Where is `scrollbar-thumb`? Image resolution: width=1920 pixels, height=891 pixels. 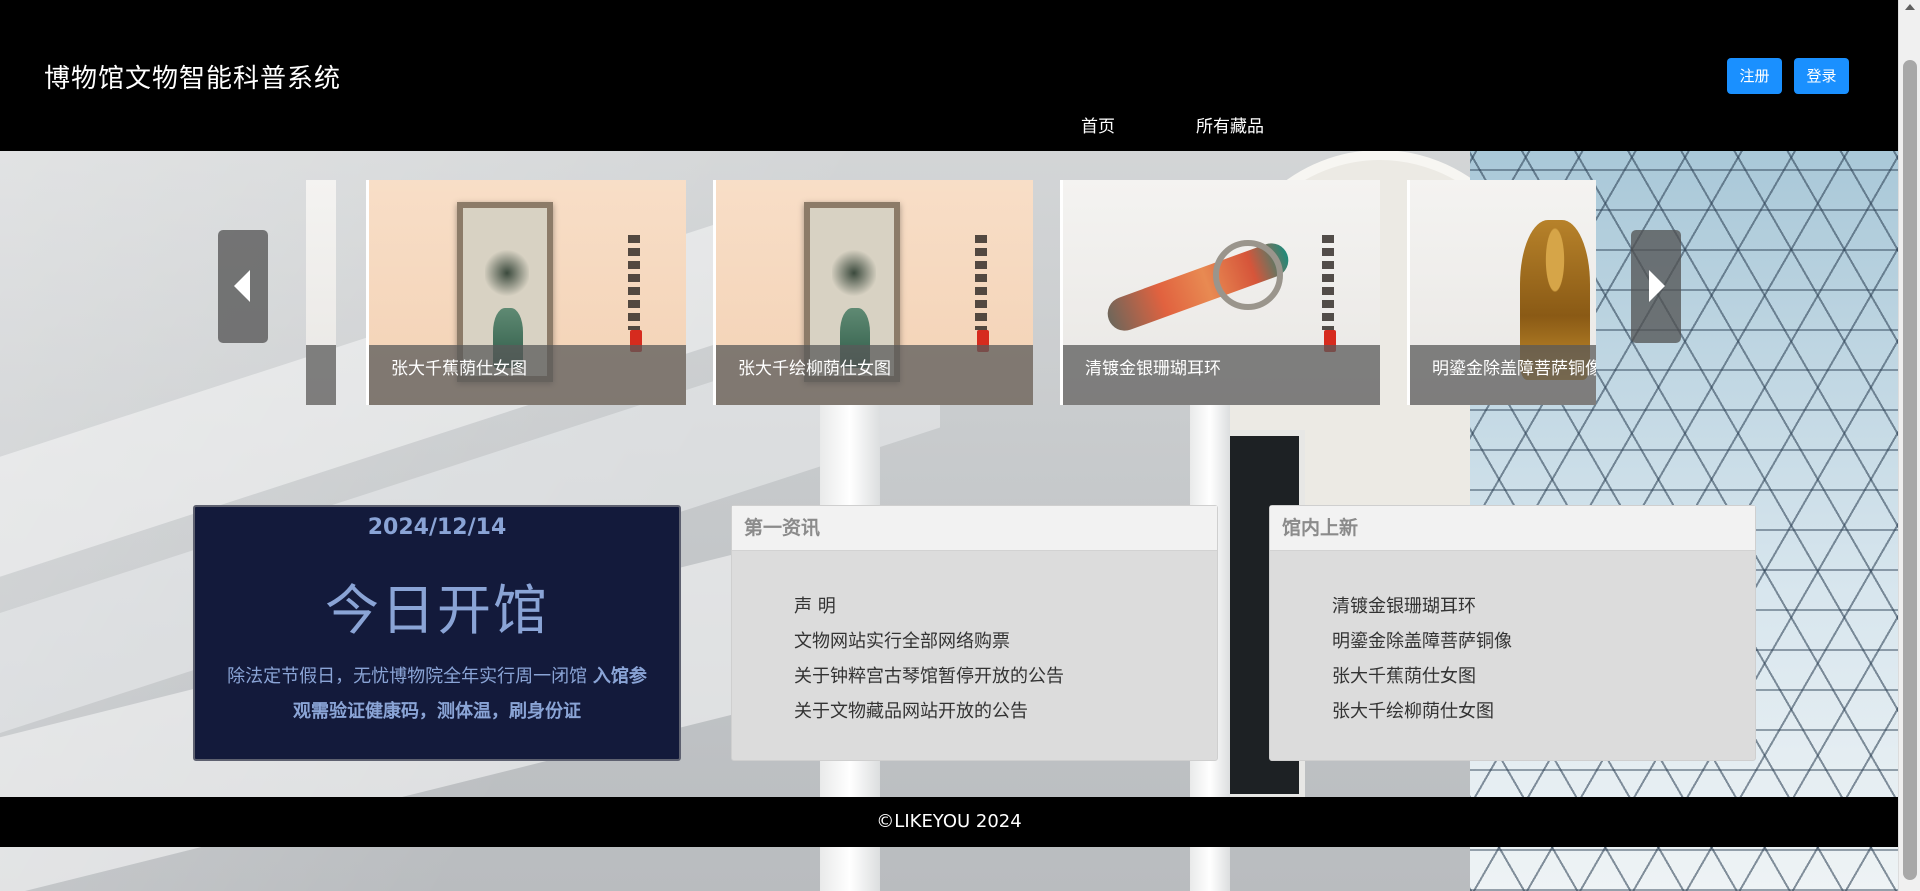 scrollbar-thumb is located at coordinates (1910, 470).